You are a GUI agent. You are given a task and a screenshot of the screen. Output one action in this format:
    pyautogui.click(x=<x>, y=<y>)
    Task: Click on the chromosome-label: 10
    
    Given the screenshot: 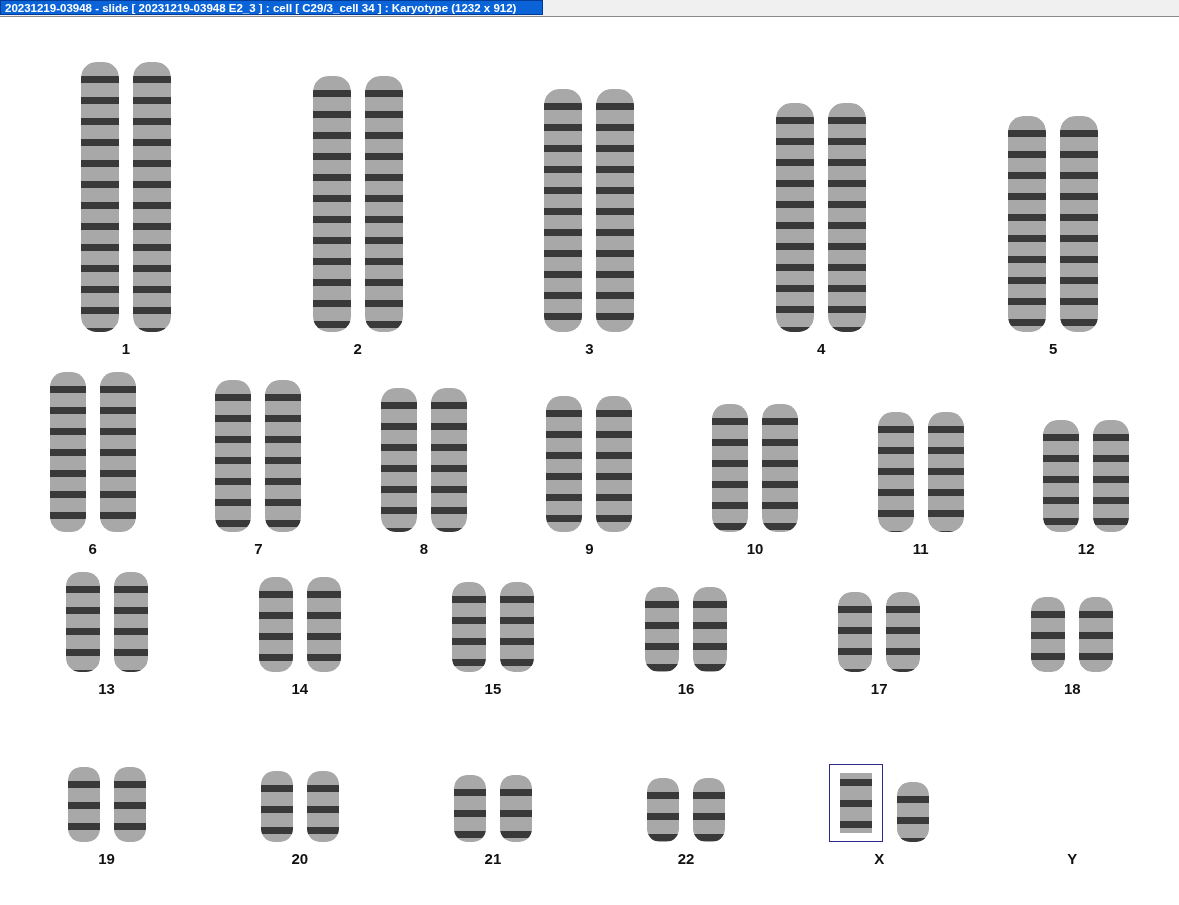 What is the action you would take?
    pyautogui.click(x=755, y=548)
    